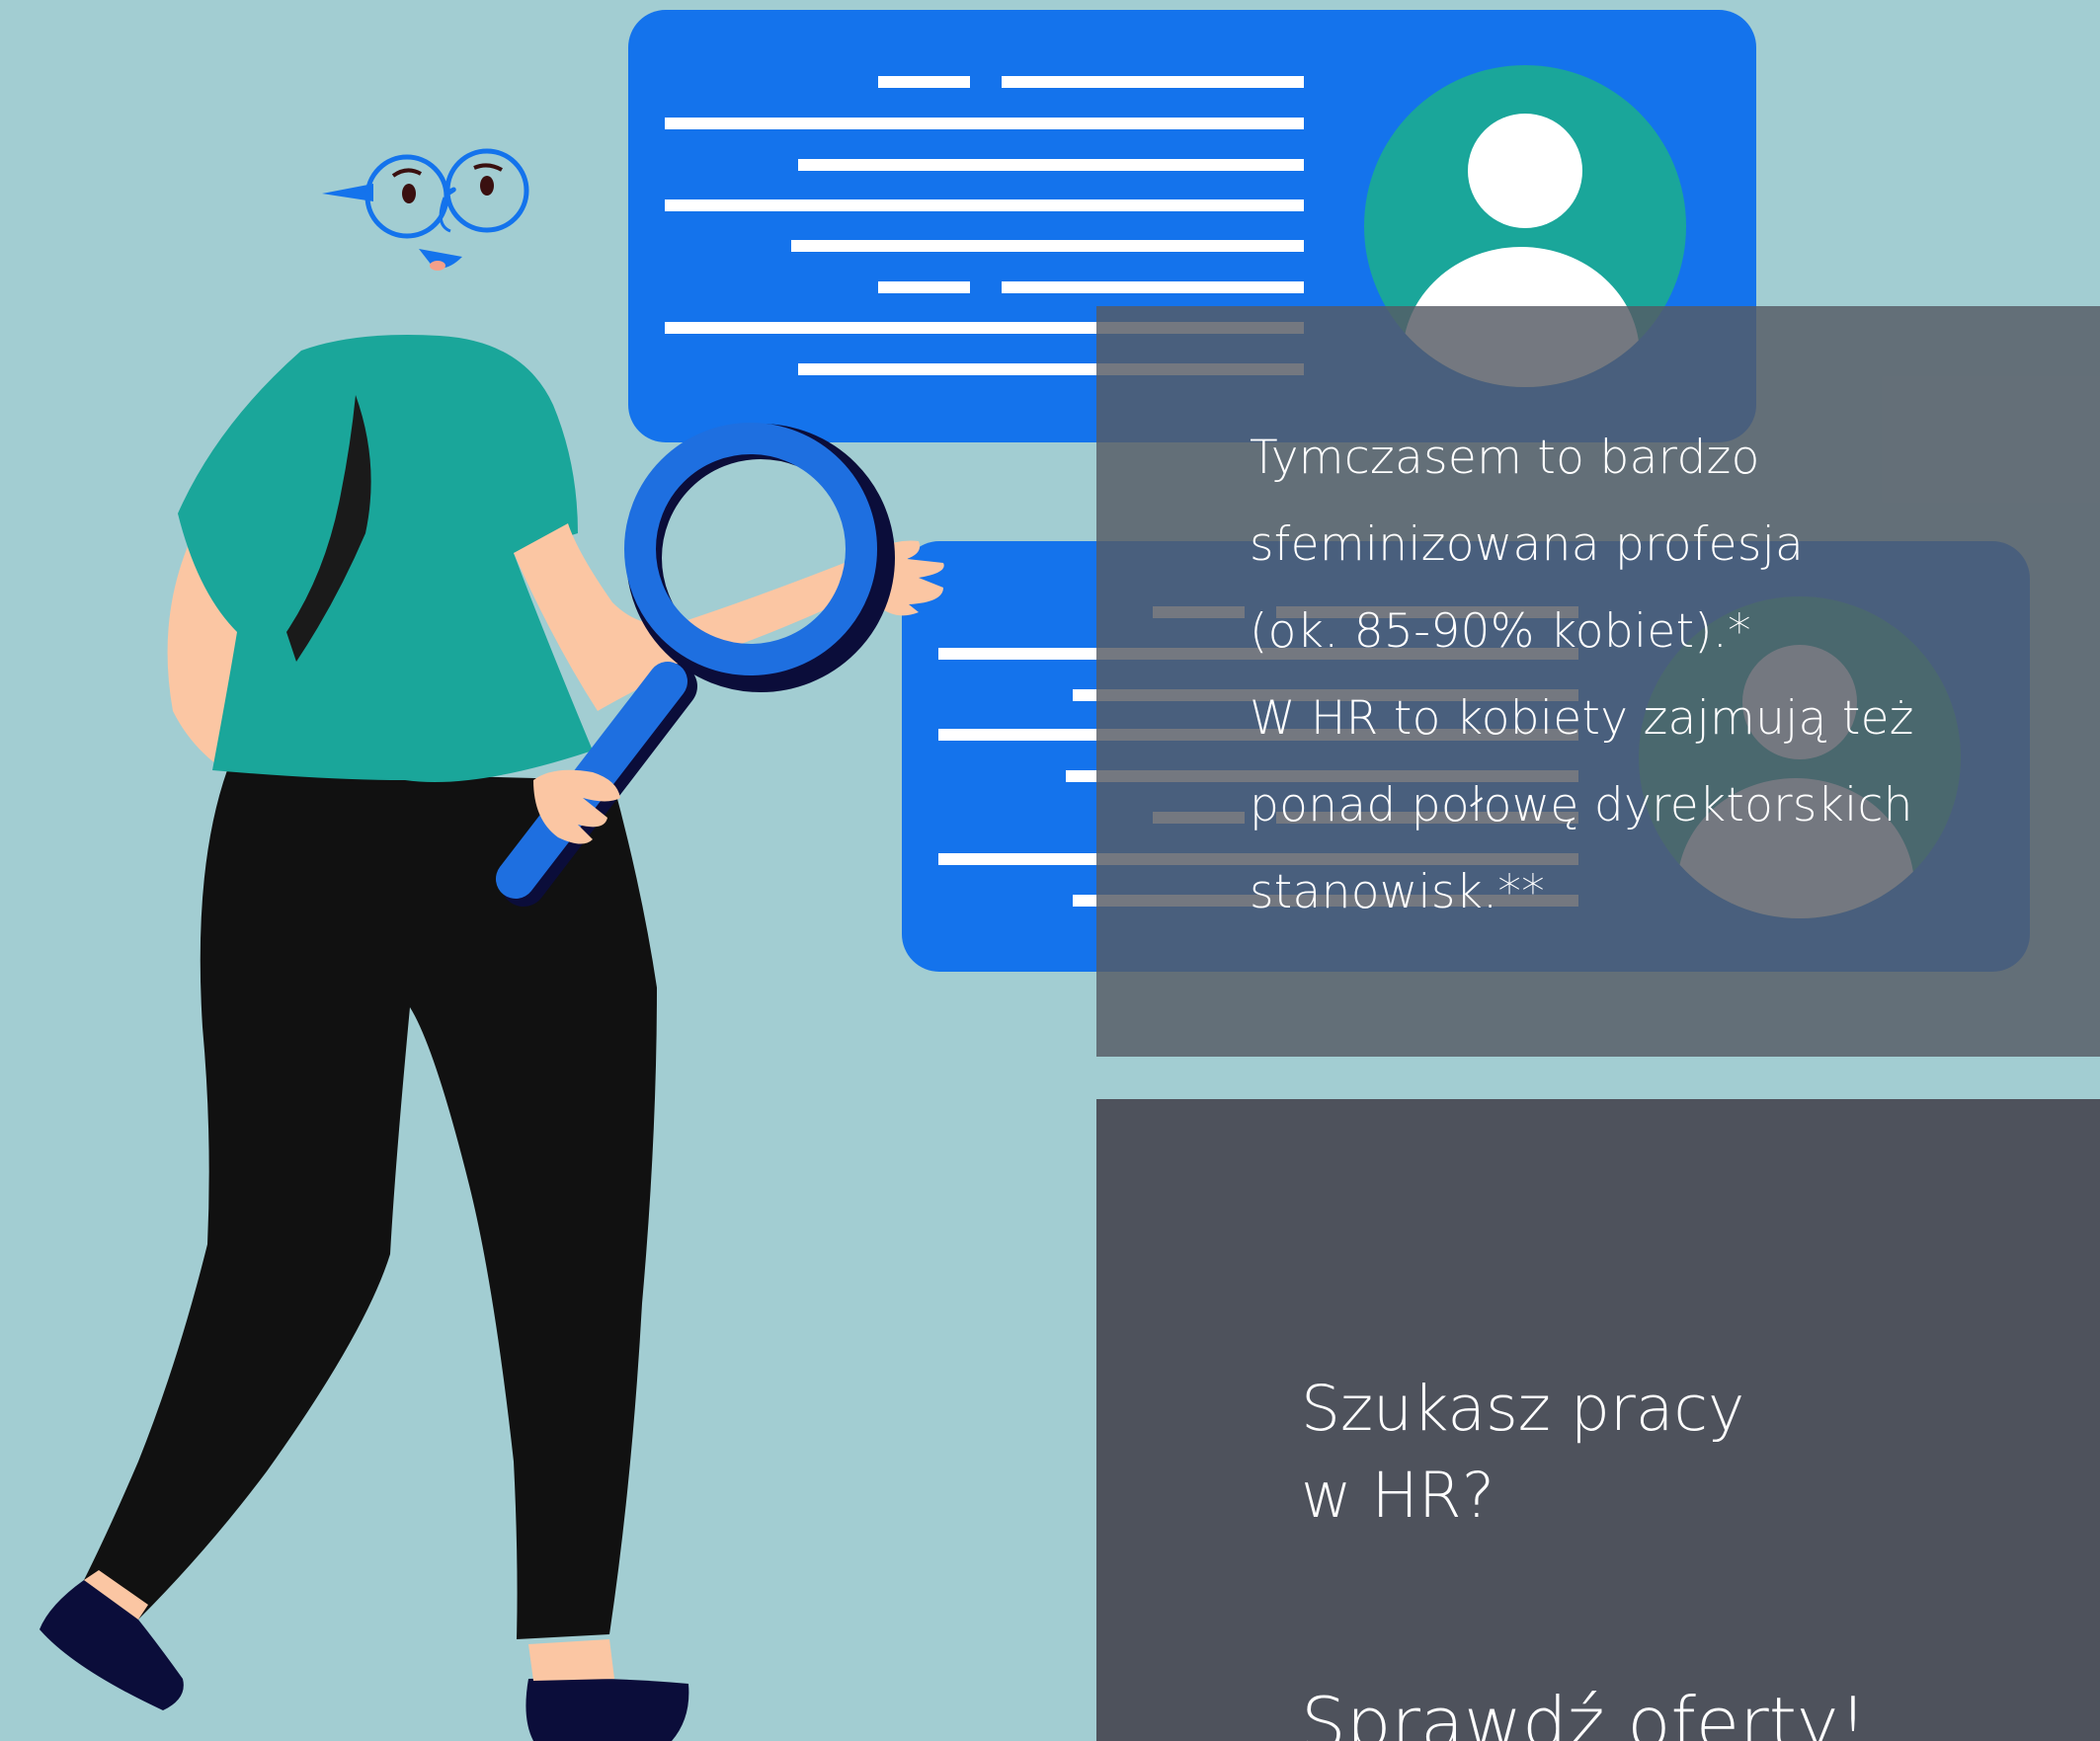 The width and height of the screenshot is (2100, 1741). I want to click on info-line: W HR to kobiety zajmują też, so click(1582, 718).